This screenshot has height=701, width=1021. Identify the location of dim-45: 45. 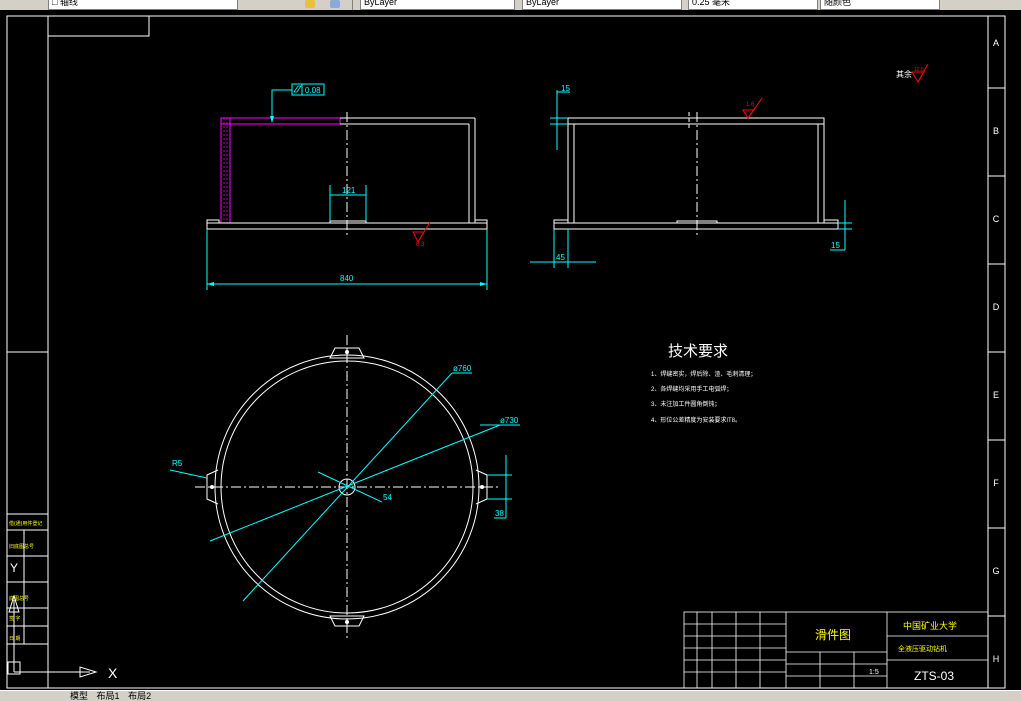
(560, 257).